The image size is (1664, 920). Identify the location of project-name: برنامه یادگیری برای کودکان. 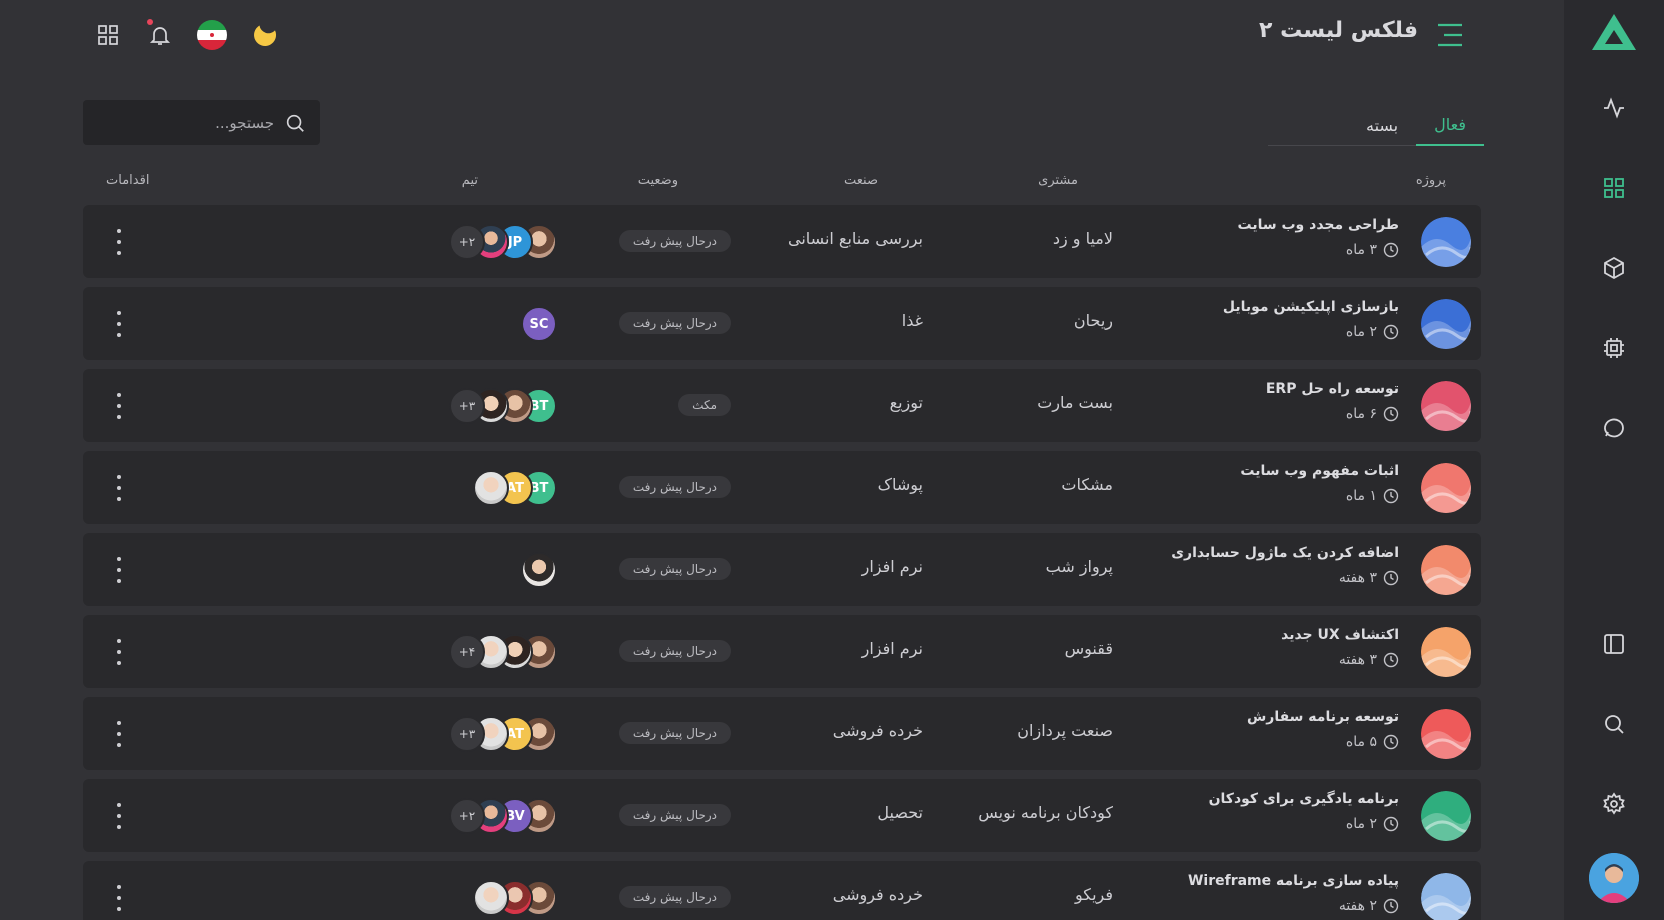
(1304, 799).